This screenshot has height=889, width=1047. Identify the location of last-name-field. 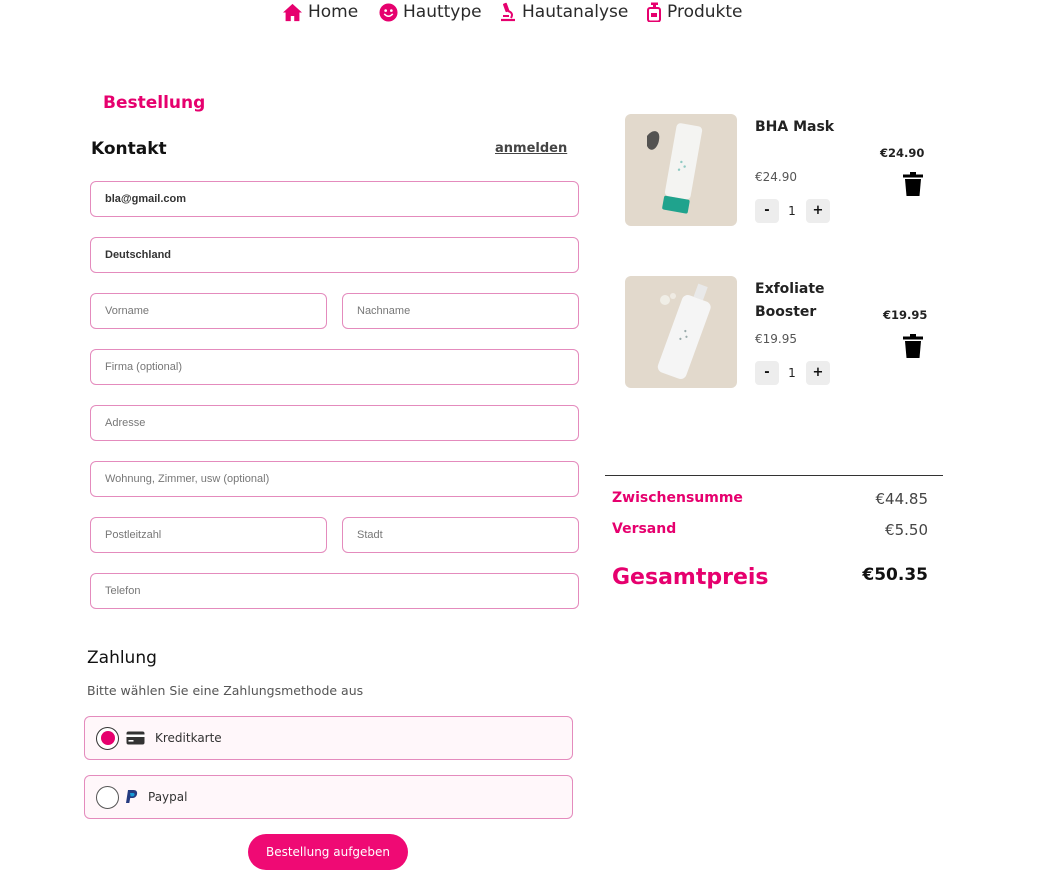
(460, 311).